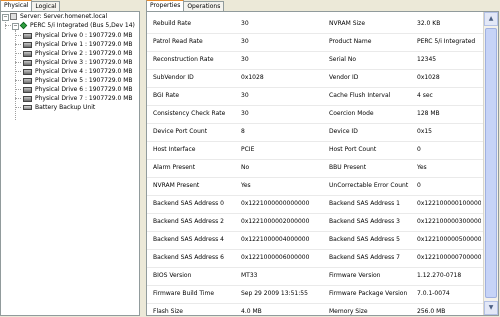 The image size is (500, 317). I want to click on property-value: 0x1221000003000000, so click(449, 221).